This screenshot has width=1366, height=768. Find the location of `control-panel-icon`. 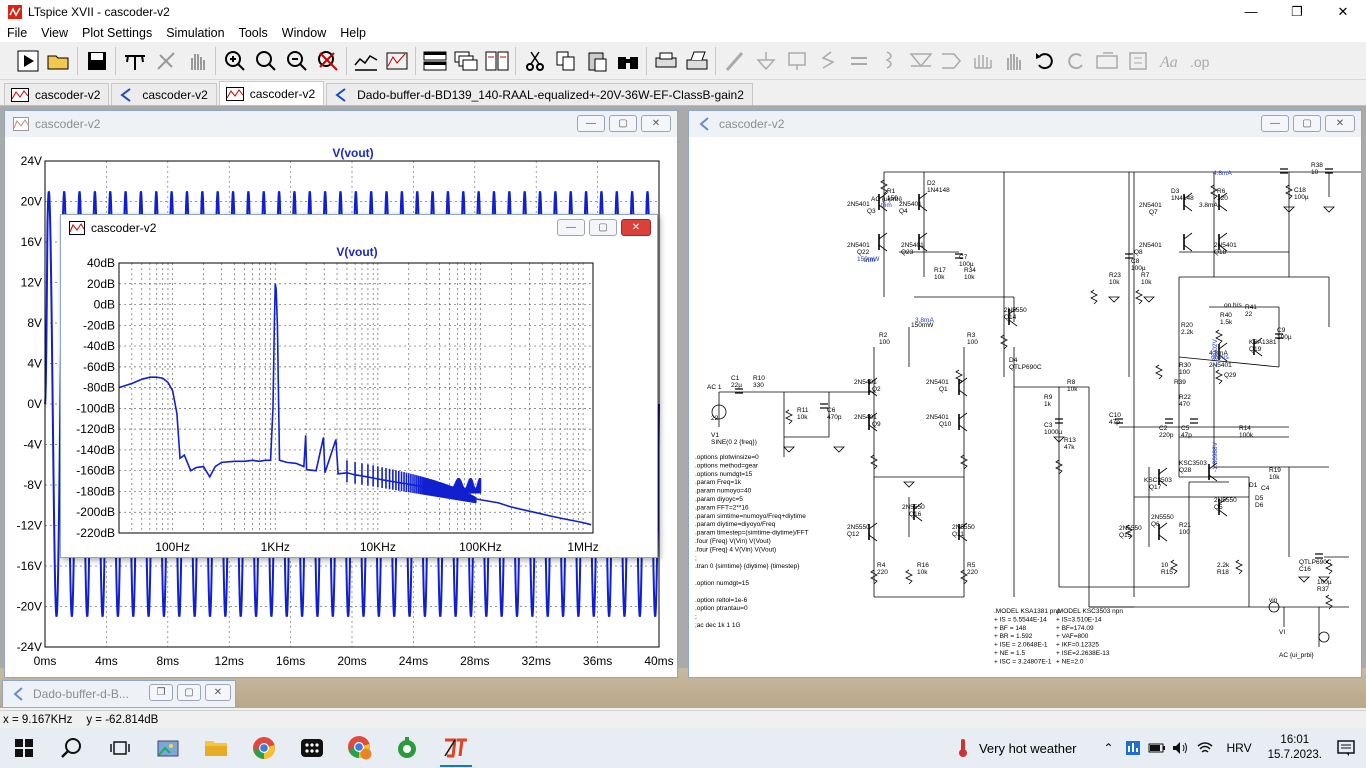

control-panel-icon is located at coordinates (134, 60).